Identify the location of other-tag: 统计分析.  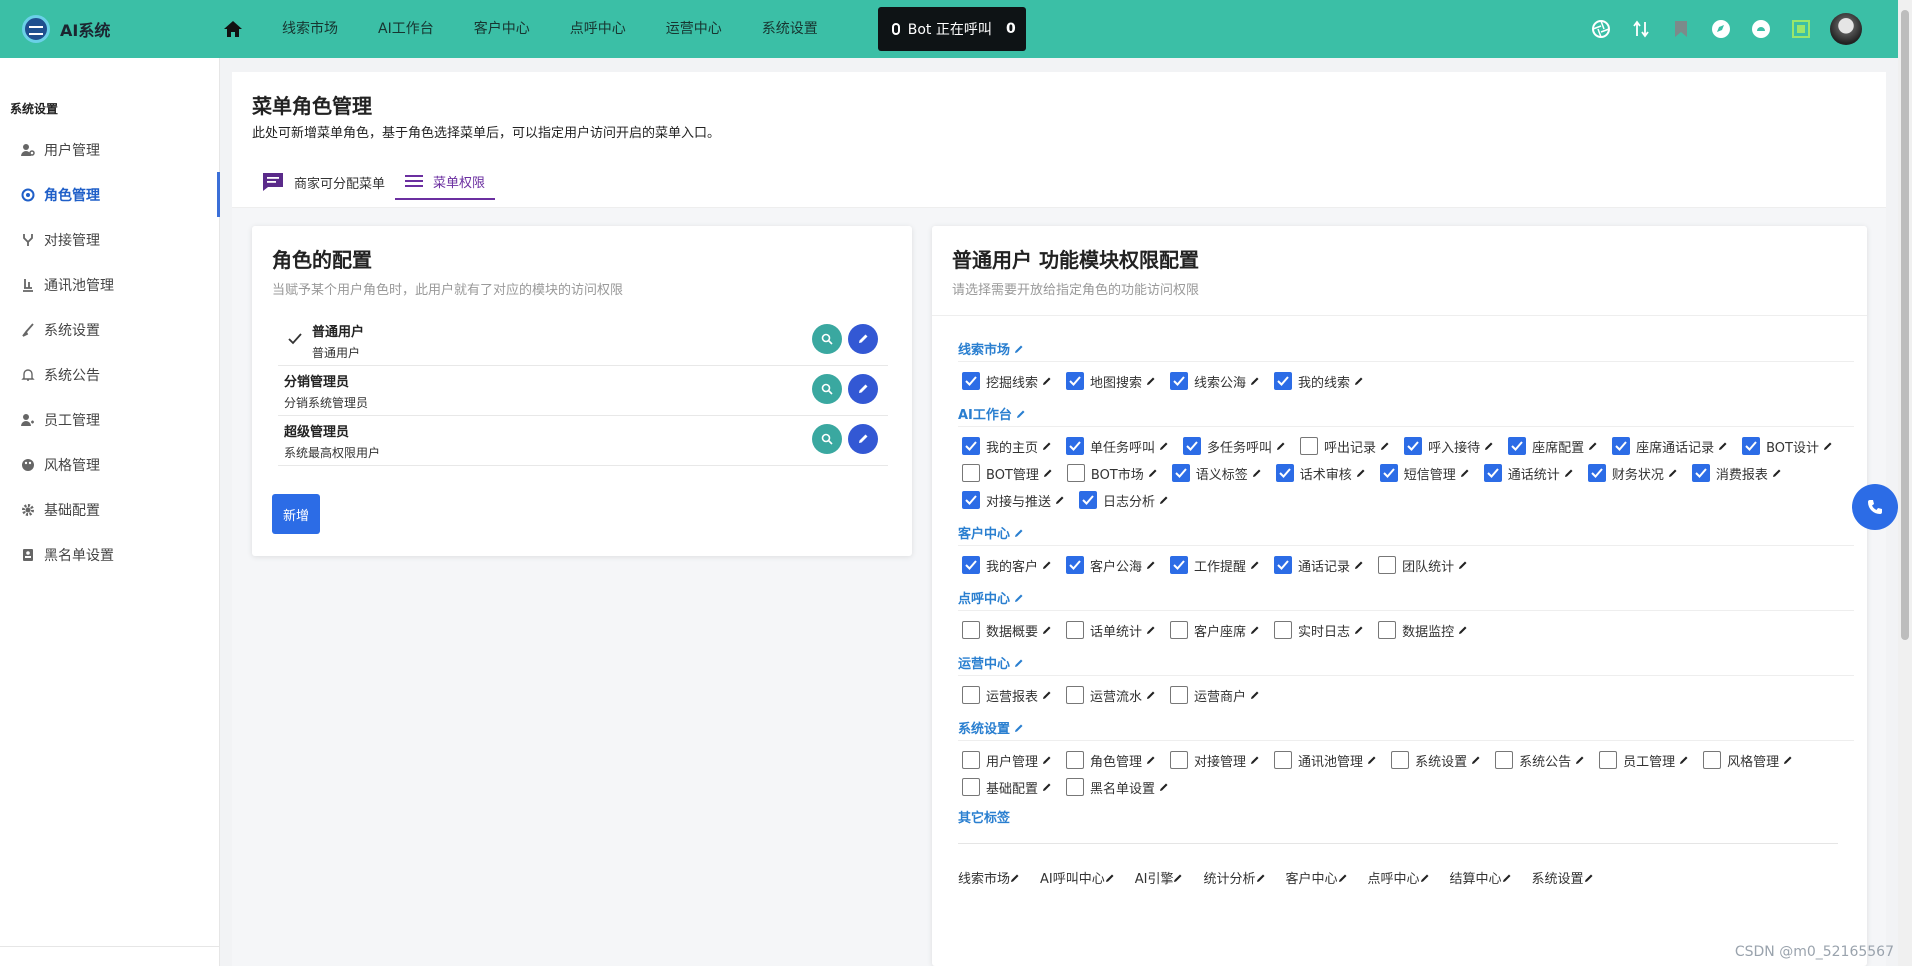
(1234, 877).